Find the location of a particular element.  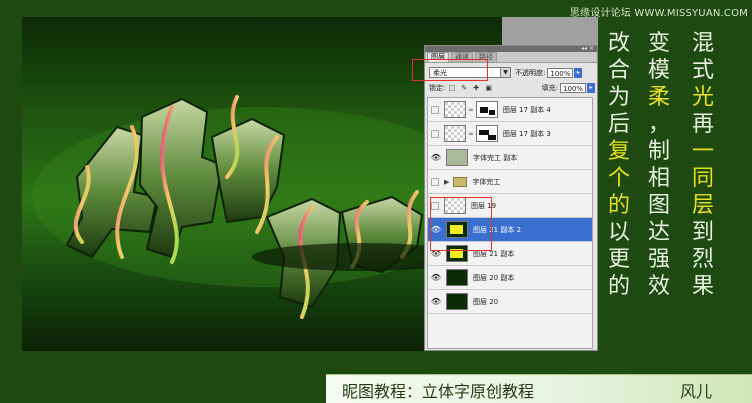

instruction-char: 更 is located at coordinates (618, 259).